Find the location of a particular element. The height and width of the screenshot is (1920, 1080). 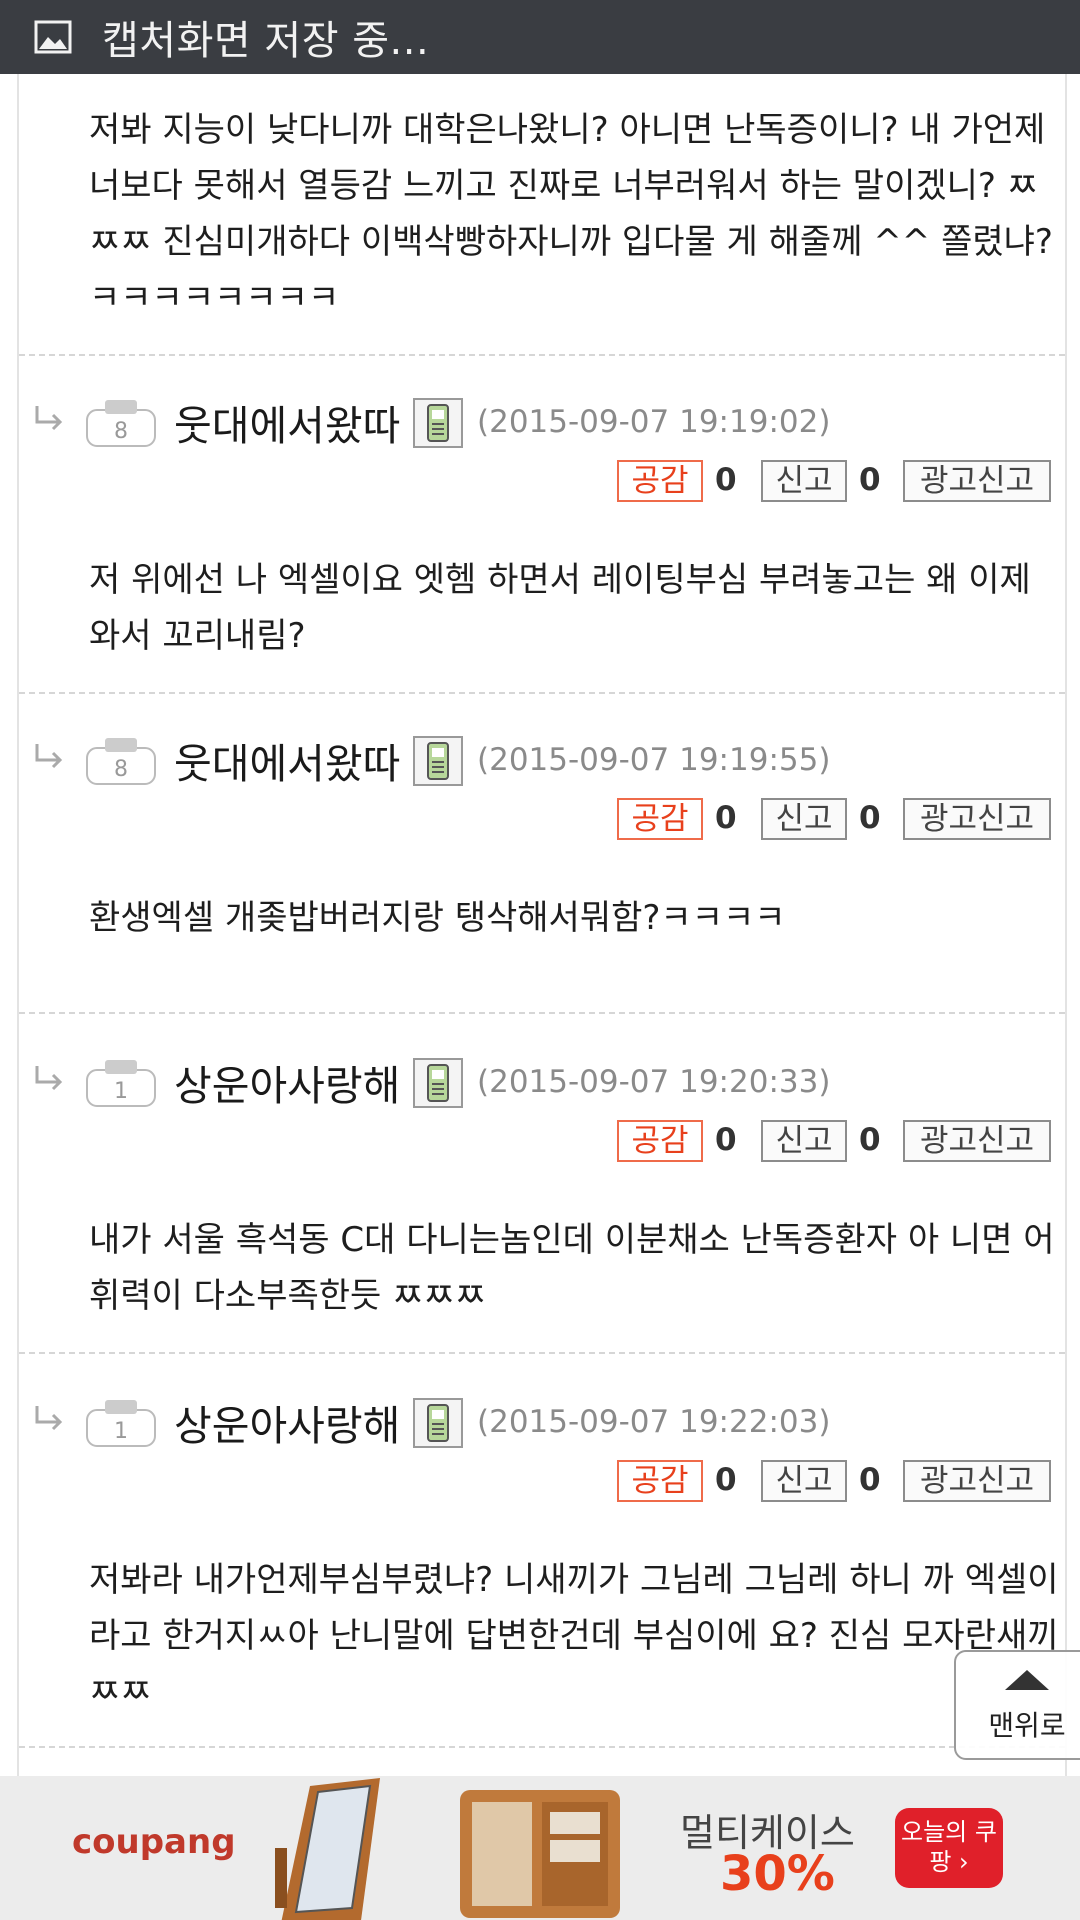

ad-banner: coupang 멀티케이스 30% 오늘의 쿠팡 › is located at coordinates (540, 1848).